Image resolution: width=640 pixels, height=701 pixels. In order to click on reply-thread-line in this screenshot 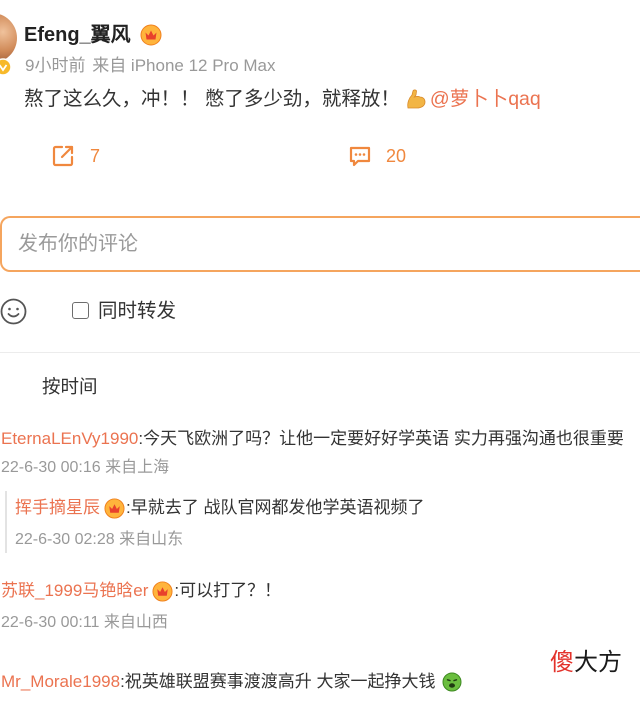, I will do `click(6, 522)`.